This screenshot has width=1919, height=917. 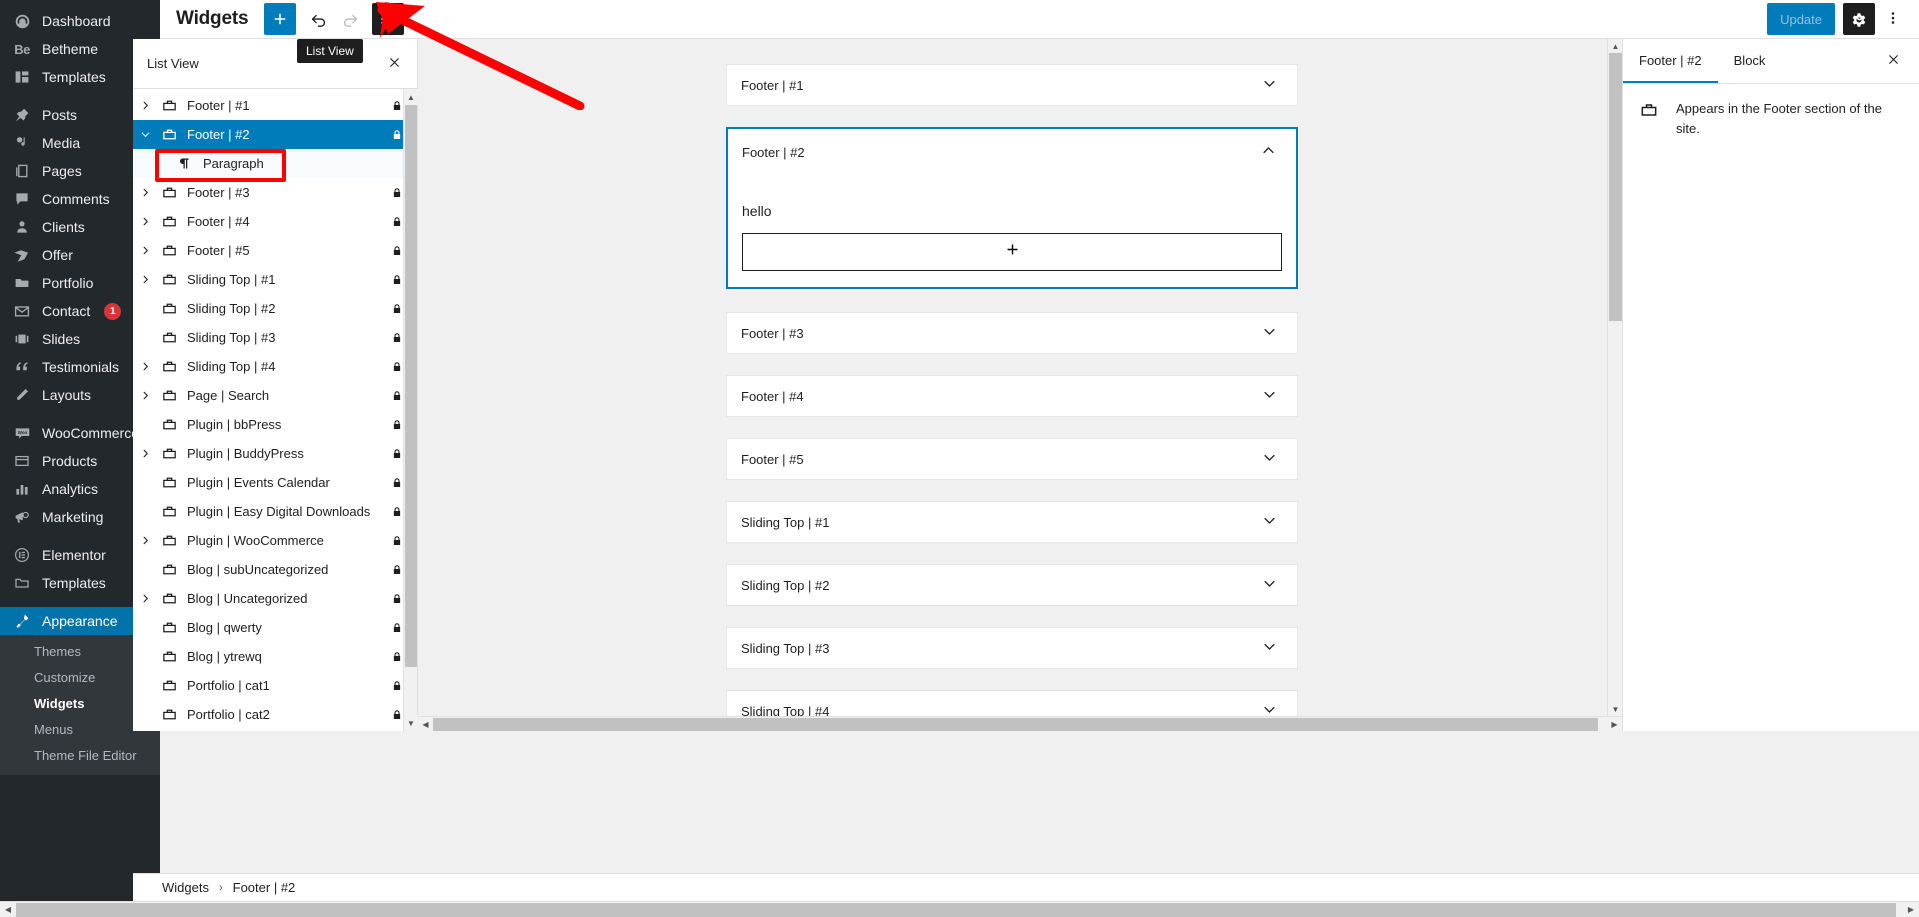 I want to click on widget-area-header: Footer | #2, so click(x=1012, y=152).